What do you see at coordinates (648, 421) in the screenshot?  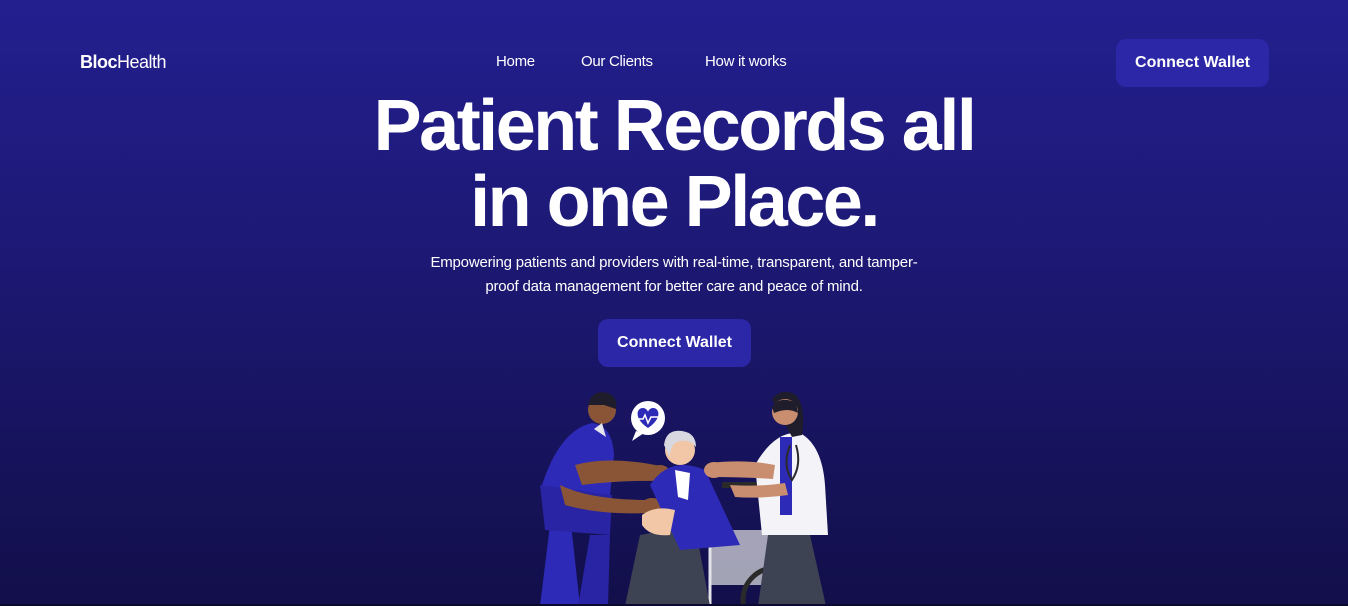 I see `heart-speech-bubble-icon` at bounding box center [648, 421].